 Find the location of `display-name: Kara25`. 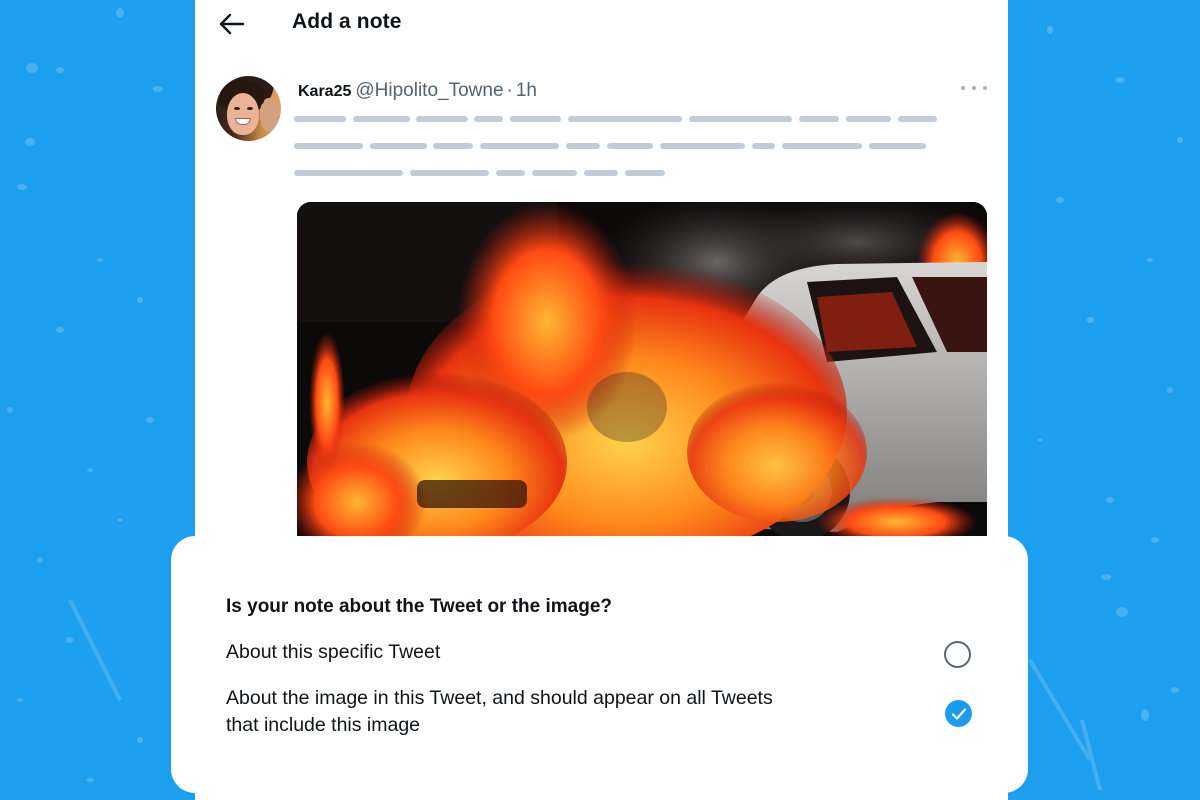

display-name: Kara25 is located at coordinates (324, 92).